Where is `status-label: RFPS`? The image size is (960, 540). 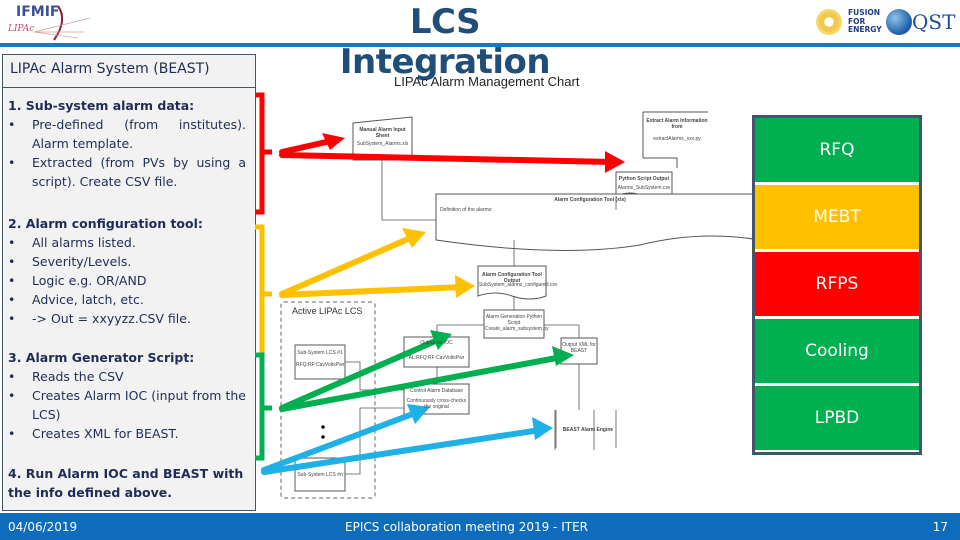
status-label: RFPS is located at coordinates (837, 284).